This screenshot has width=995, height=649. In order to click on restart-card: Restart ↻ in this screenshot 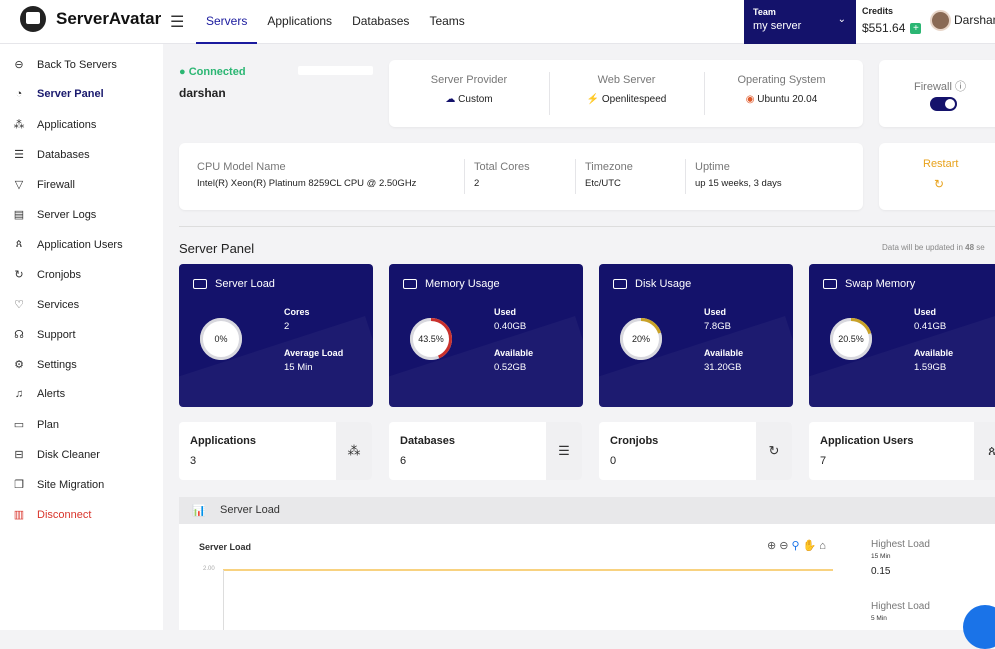, I will do `click(937, 176)`.